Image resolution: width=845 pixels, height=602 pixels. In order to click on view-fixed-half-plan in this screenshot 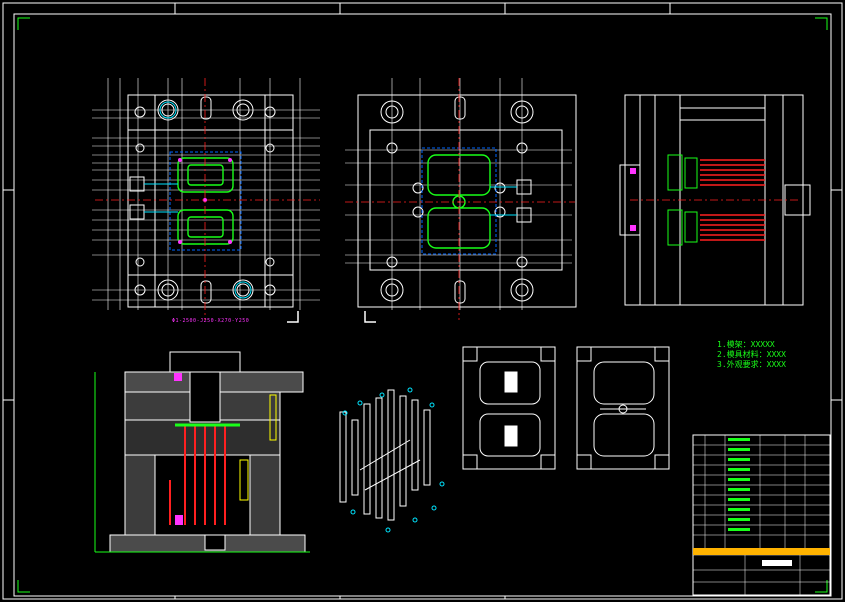, I will do `click(461, 200)`.